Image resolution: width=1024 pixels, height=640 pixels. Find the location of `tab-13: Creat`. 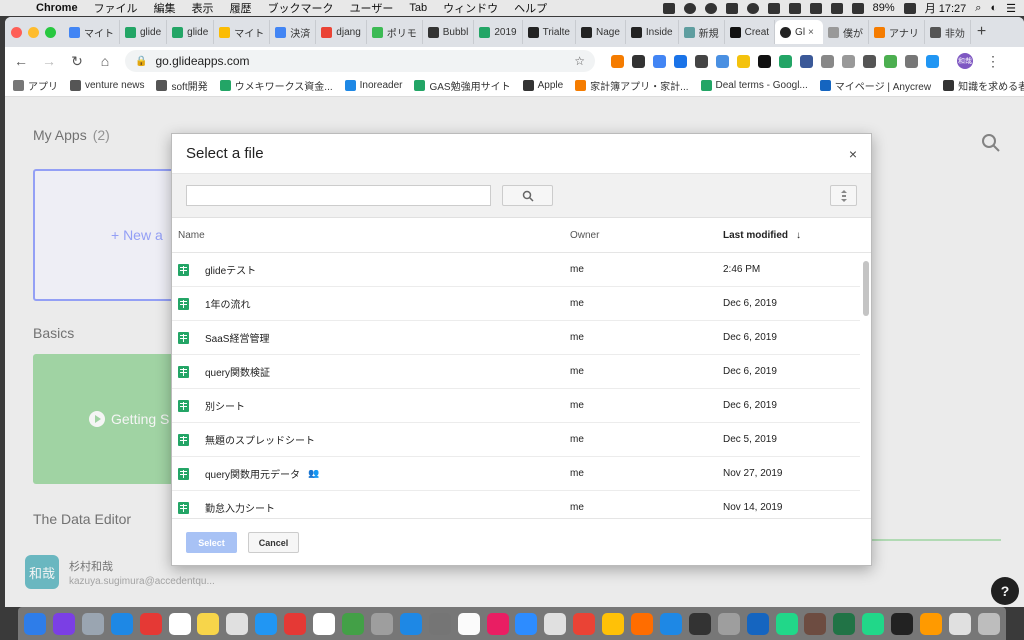

tab-13: Creat is located at coordinates (750, 32).